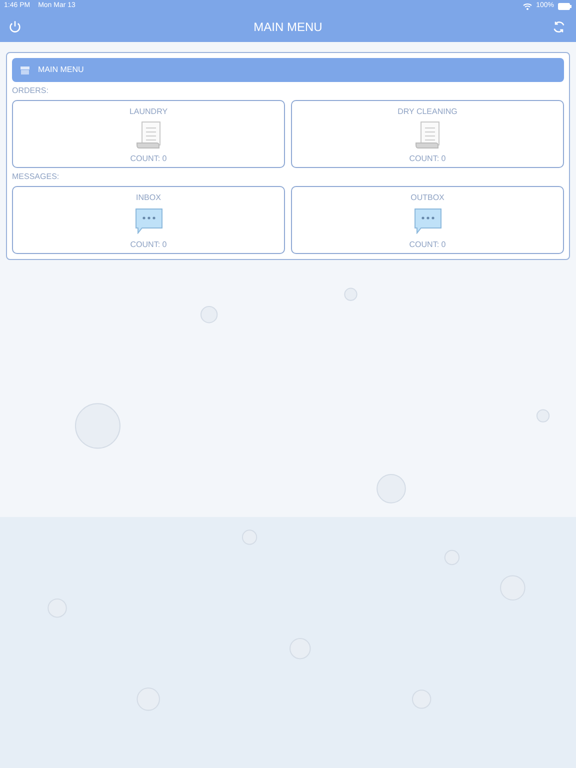 This screenshot has width=576, height=768. I want to click on battery-icon, so click(565, 6).